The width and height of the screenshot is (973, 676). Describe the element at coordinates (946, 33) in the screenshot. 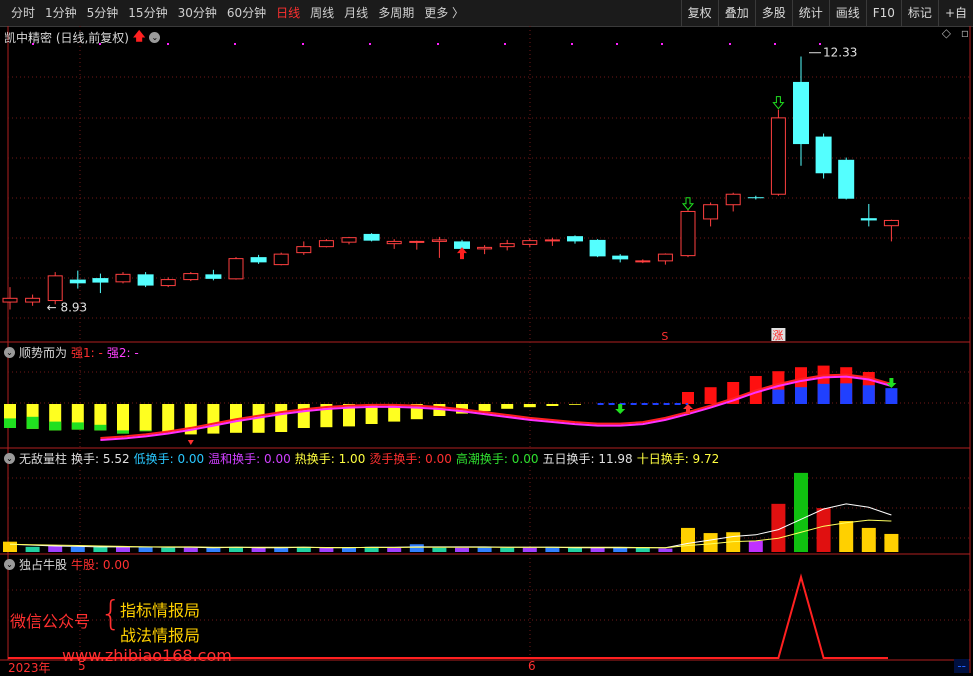

I see `diamond-icon: ◇` at that location.